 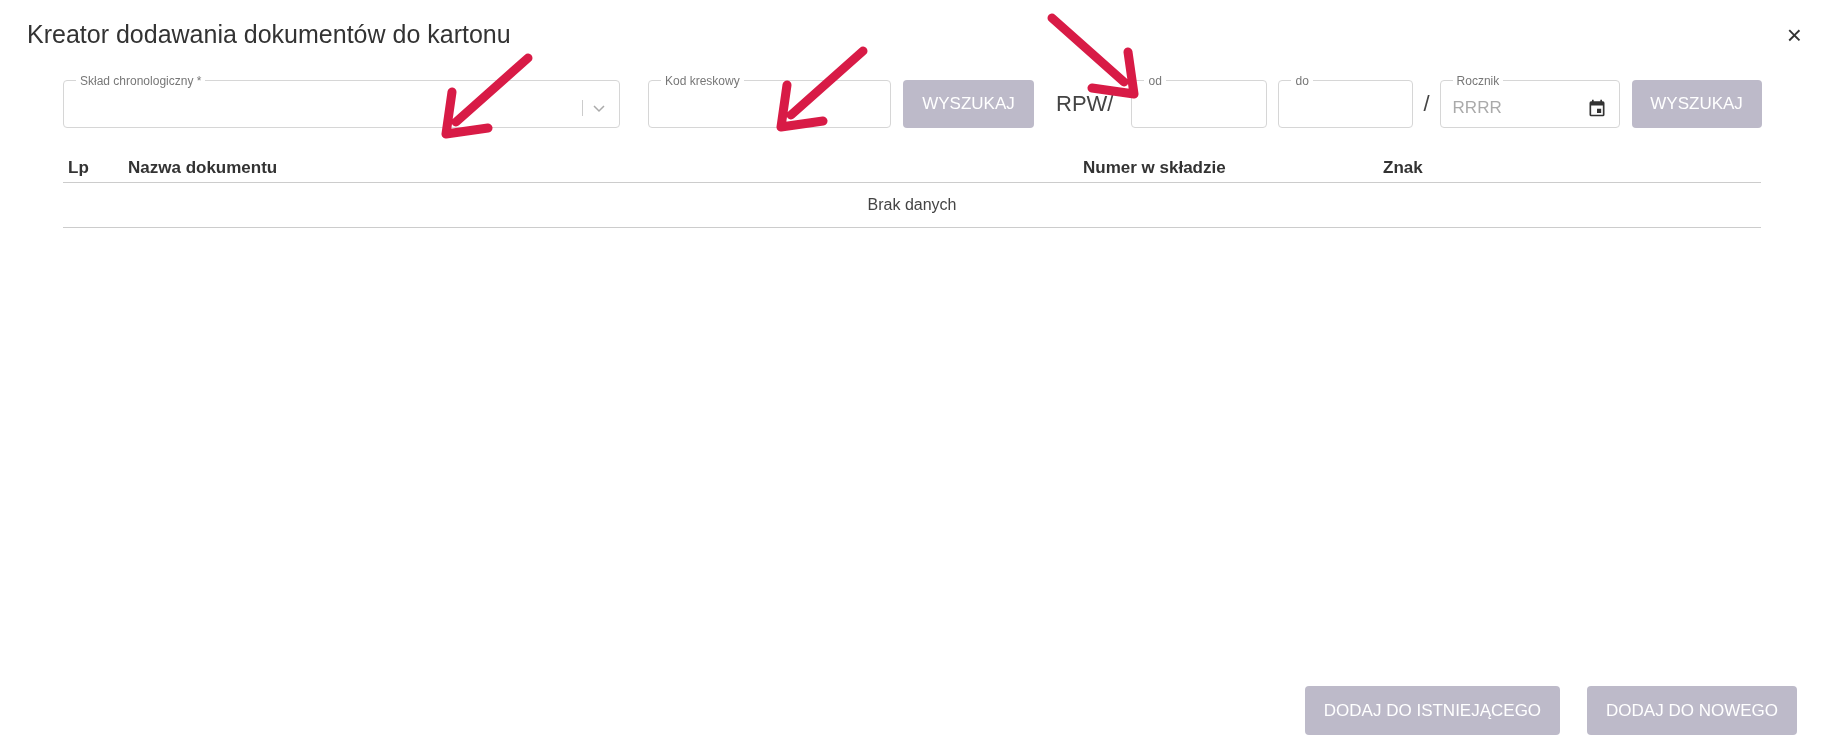 What do you see at coordinates (912, 205) in the screenshot?
I see `empty-table-message: Brak danych` at bounding box center [912, 205].